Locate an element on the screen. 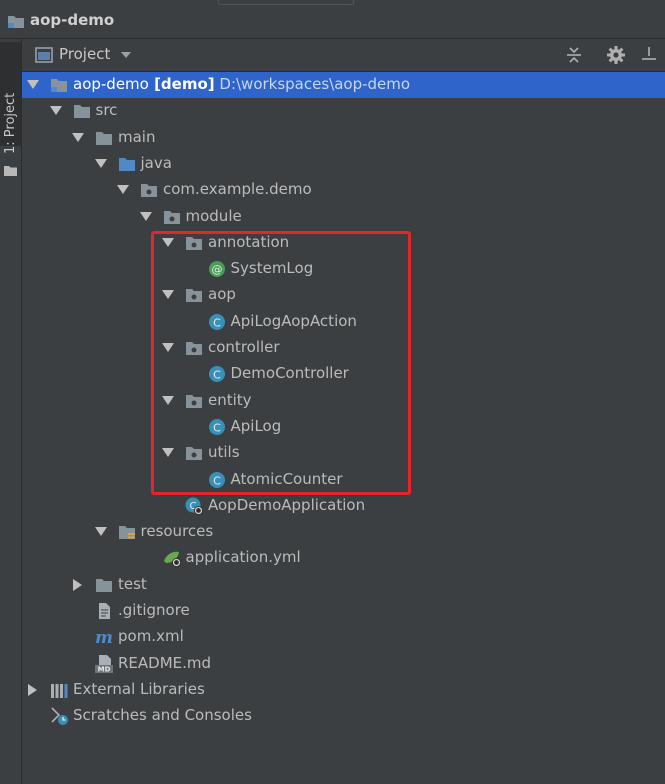 The height and width of the screenshot is (784, 665). module-folder-icon is located at coordinates (59, 85).